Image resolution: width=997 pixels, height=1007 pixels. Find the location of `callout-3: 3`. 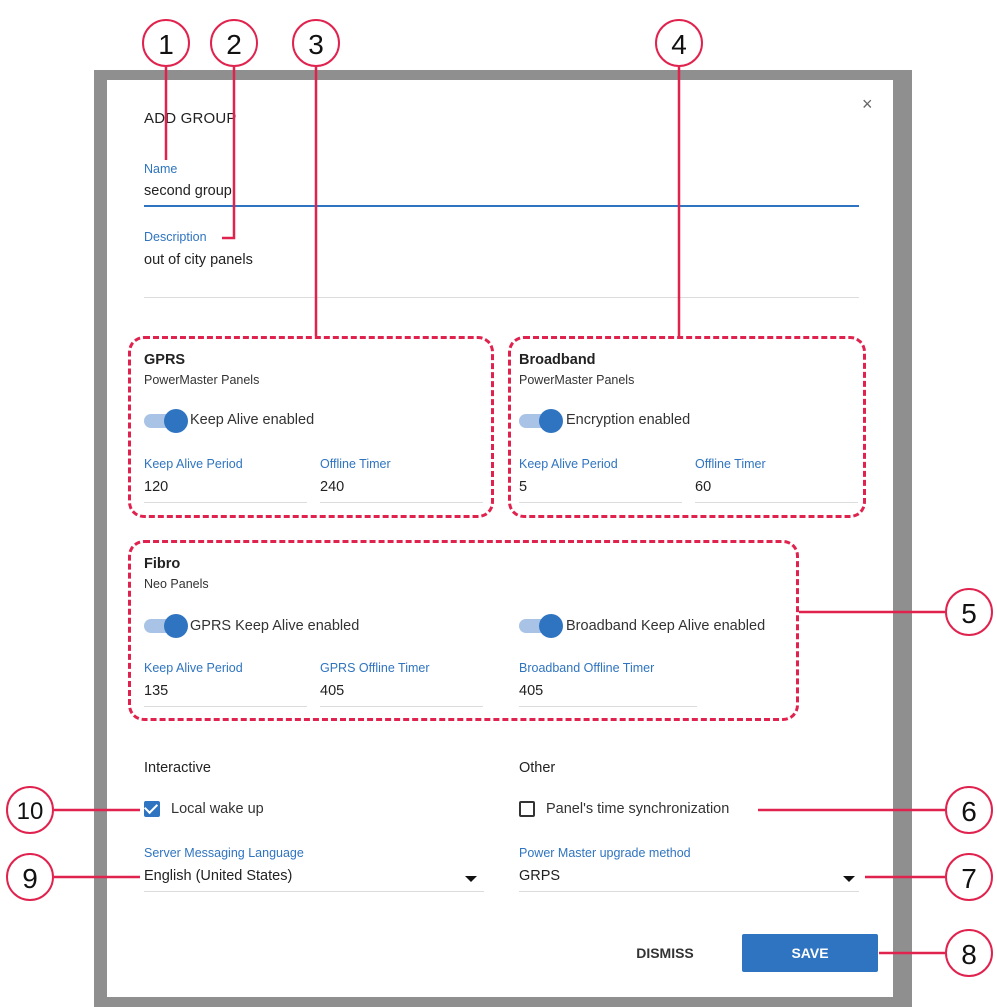

callout-3: 3 is located at coordinates (316, 43).